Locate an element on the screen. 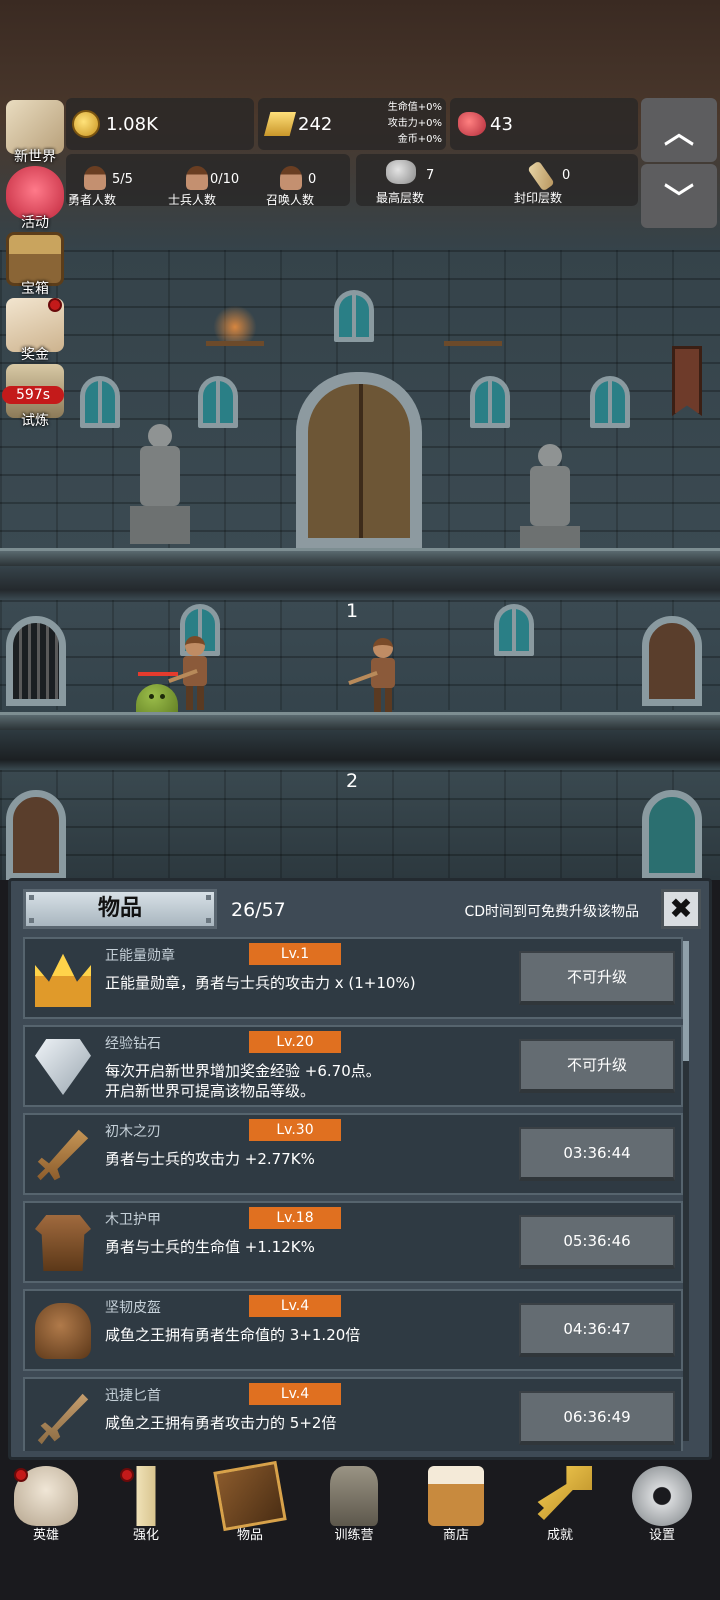 The width and height of the screenshot is (720, 1600). scroll-up-button: ︿ is located at coordinates (679, 130).